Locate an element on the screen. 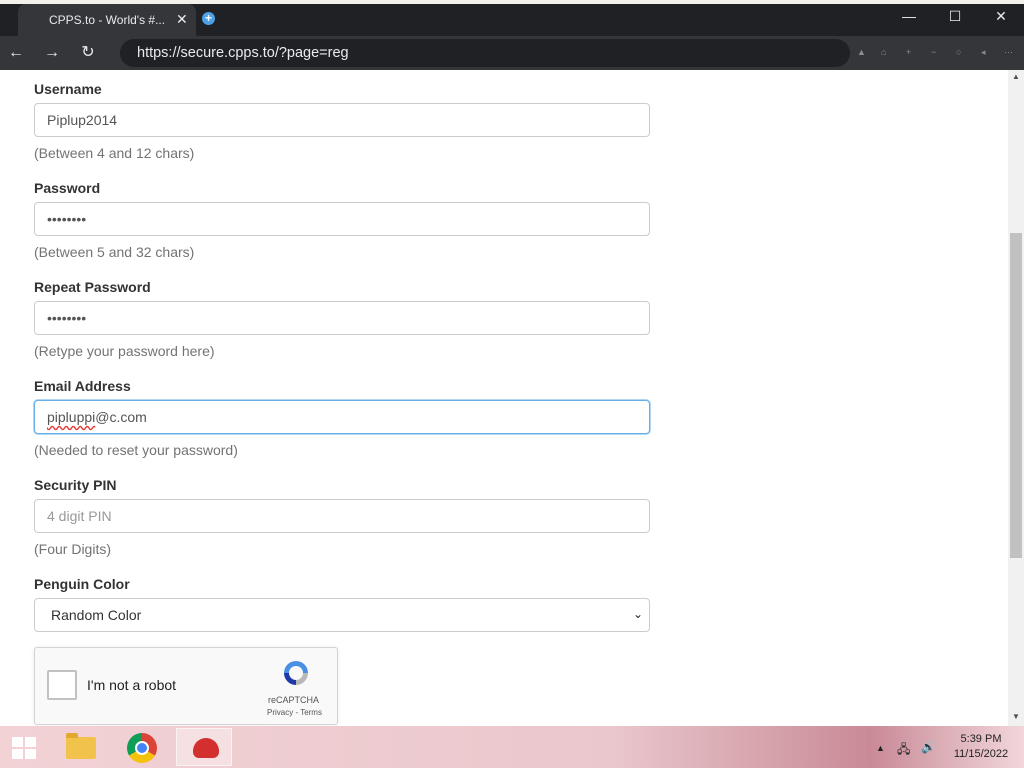  taskbar-chrome is located at coordinates (142, 747).